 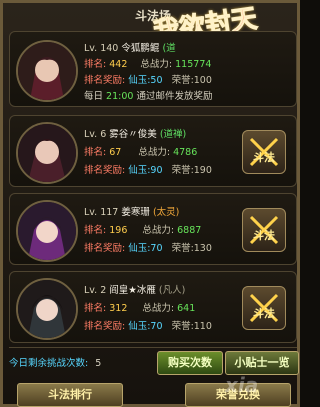 What do you see at coordinates (191, 170) in the screenshot?
I see `opponent-reward-honor: 荣誉:190` at bounding box center [191, 170].